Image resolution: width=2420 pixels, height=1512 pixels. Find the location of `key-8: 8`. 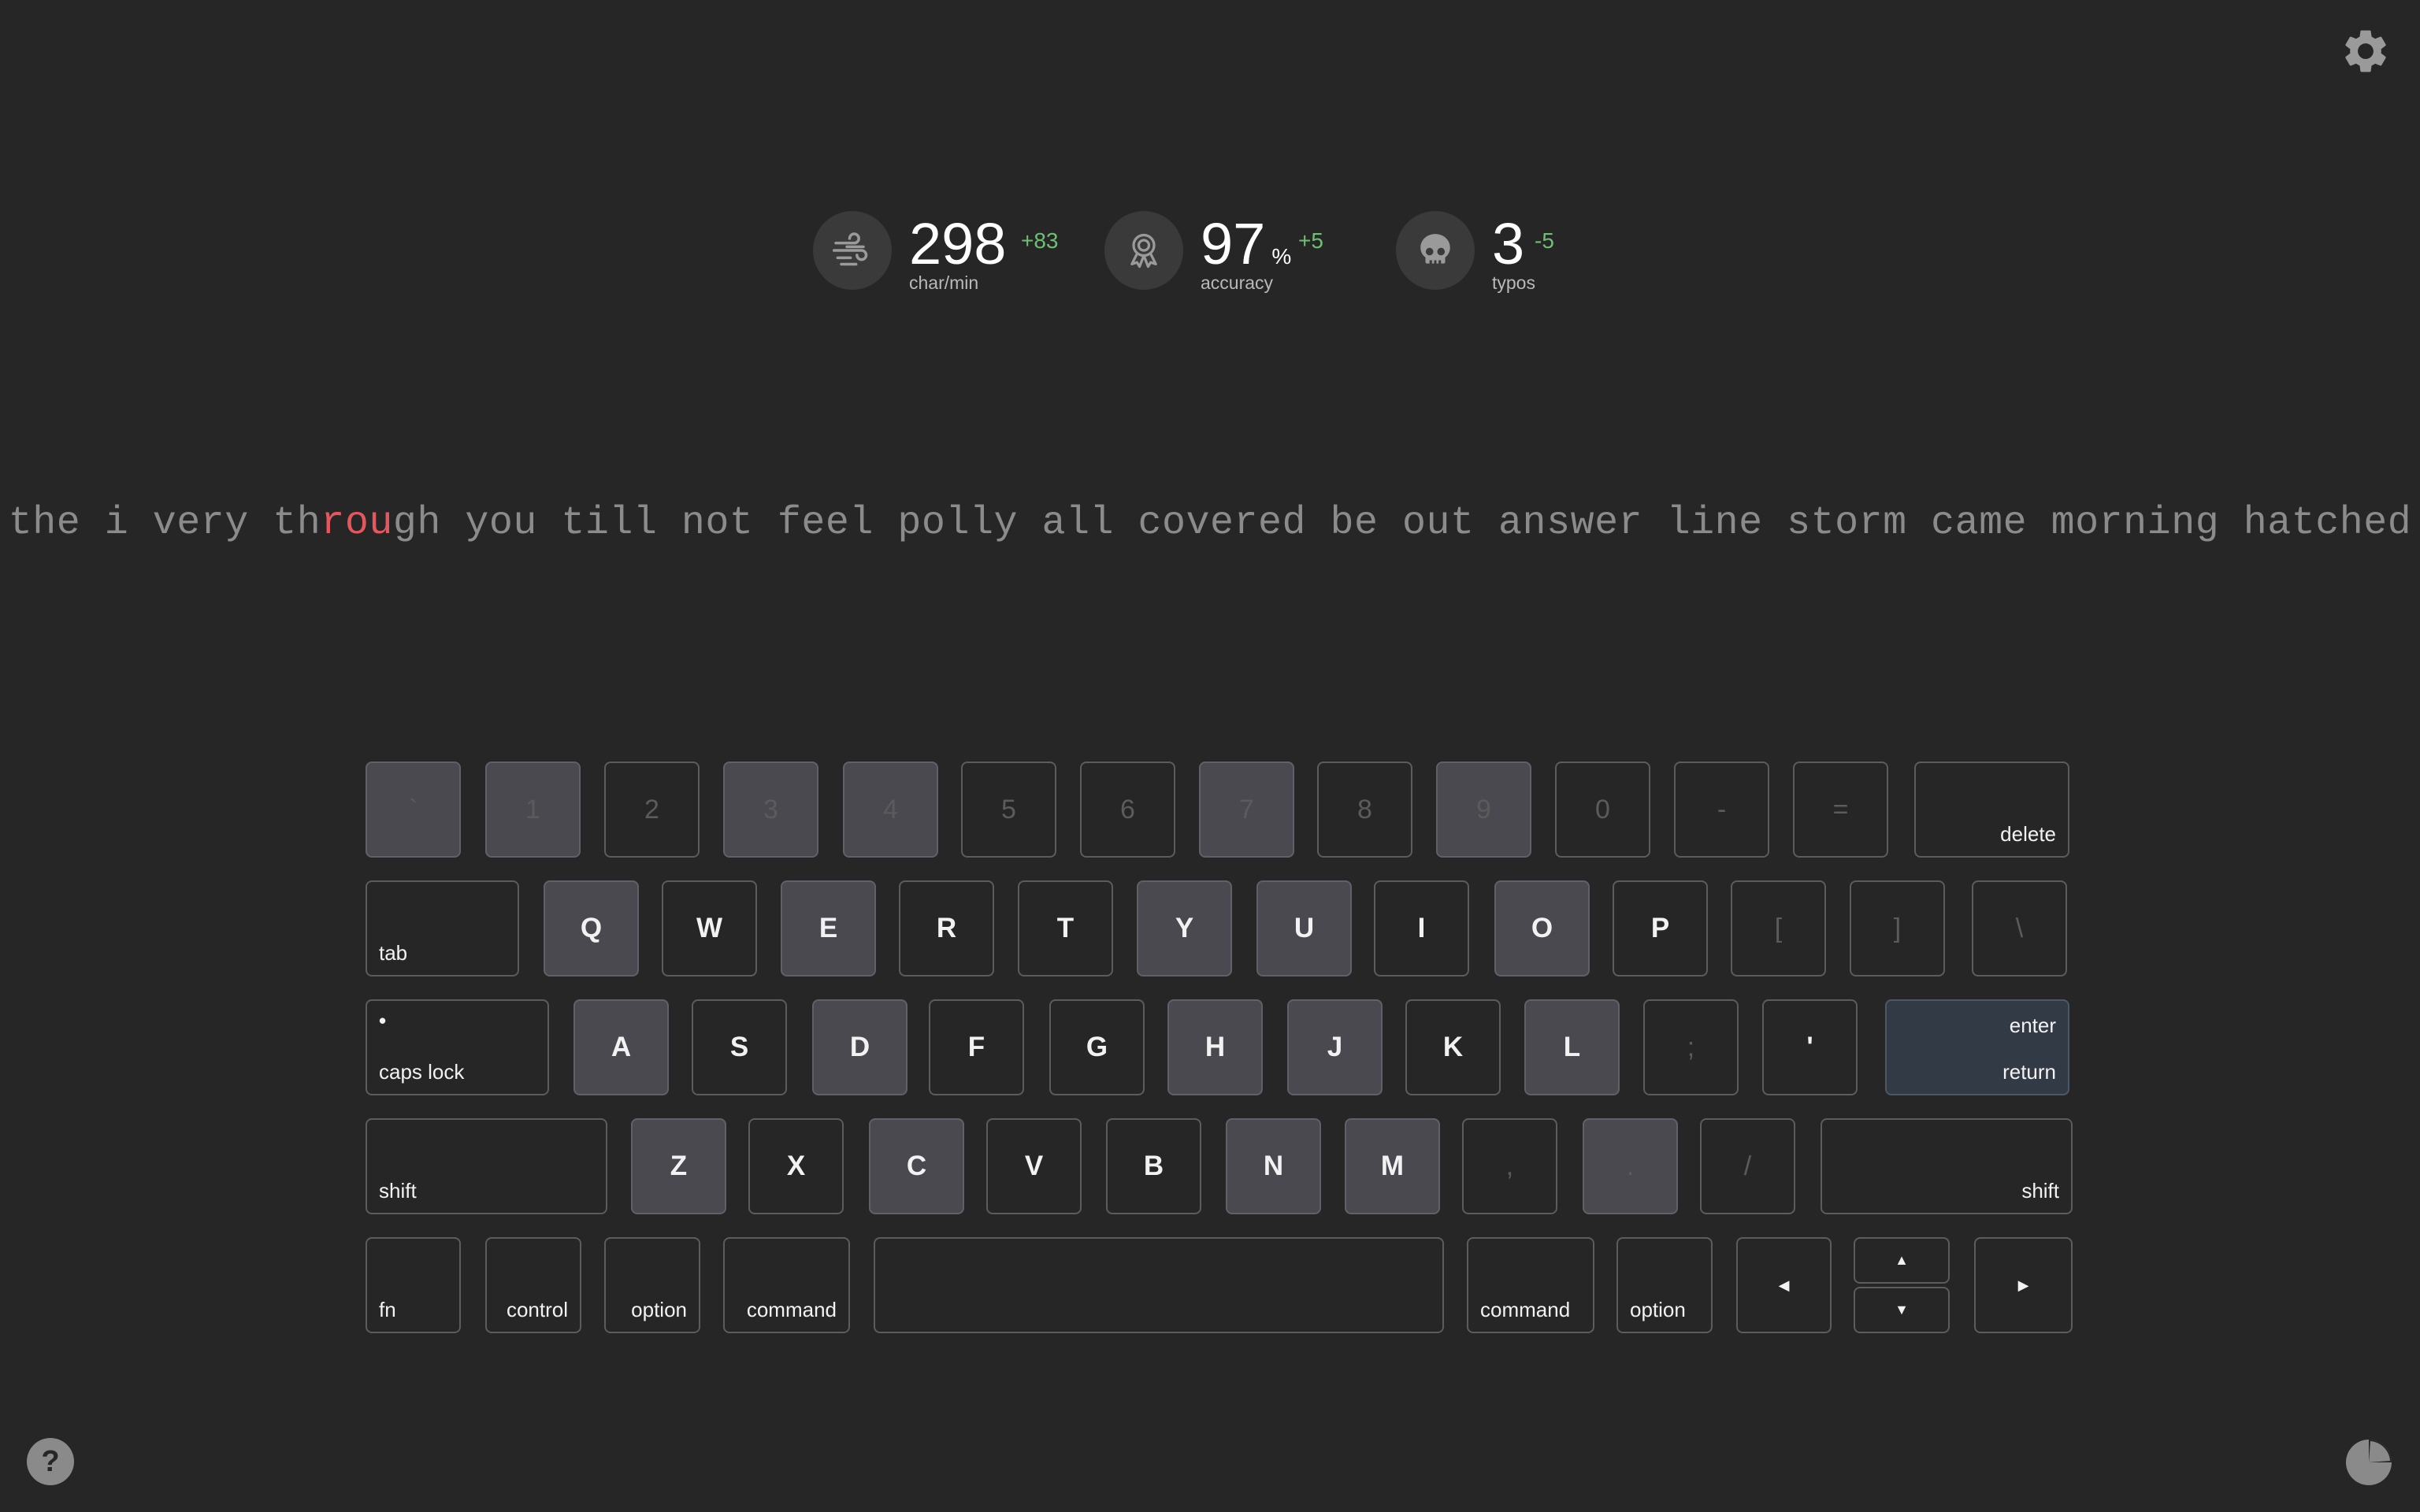

key-8: 8 is located at coordinates (1364, 810).